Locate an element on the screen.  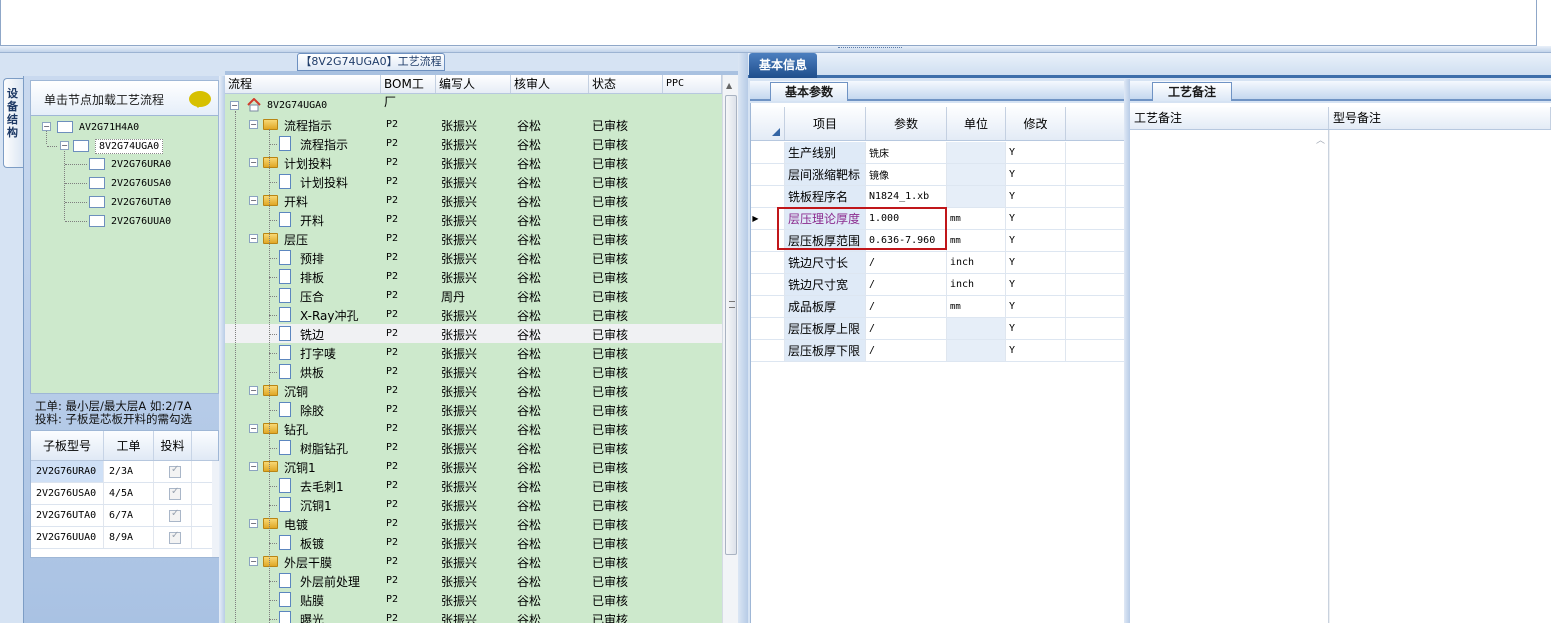
process-row: 压合 P2 周丹 谷松 已审核 is located at coordinates (473, 295).